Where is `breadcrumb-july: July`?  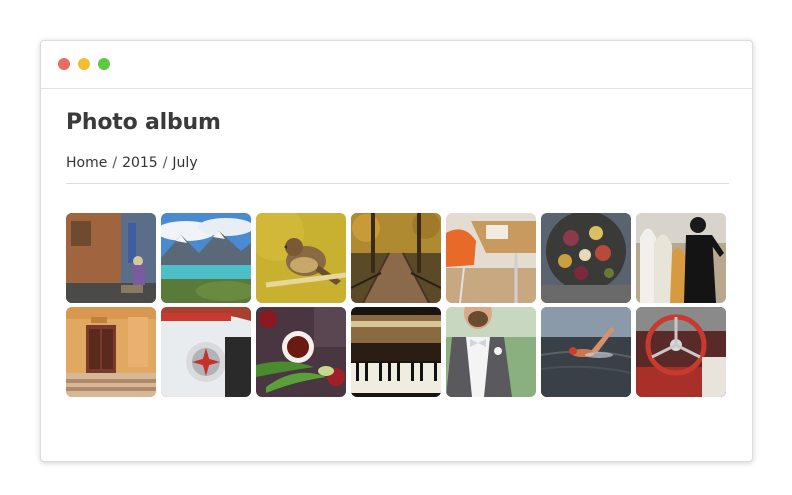
breadcrumb-july: July is located at coordinates (184, 163).